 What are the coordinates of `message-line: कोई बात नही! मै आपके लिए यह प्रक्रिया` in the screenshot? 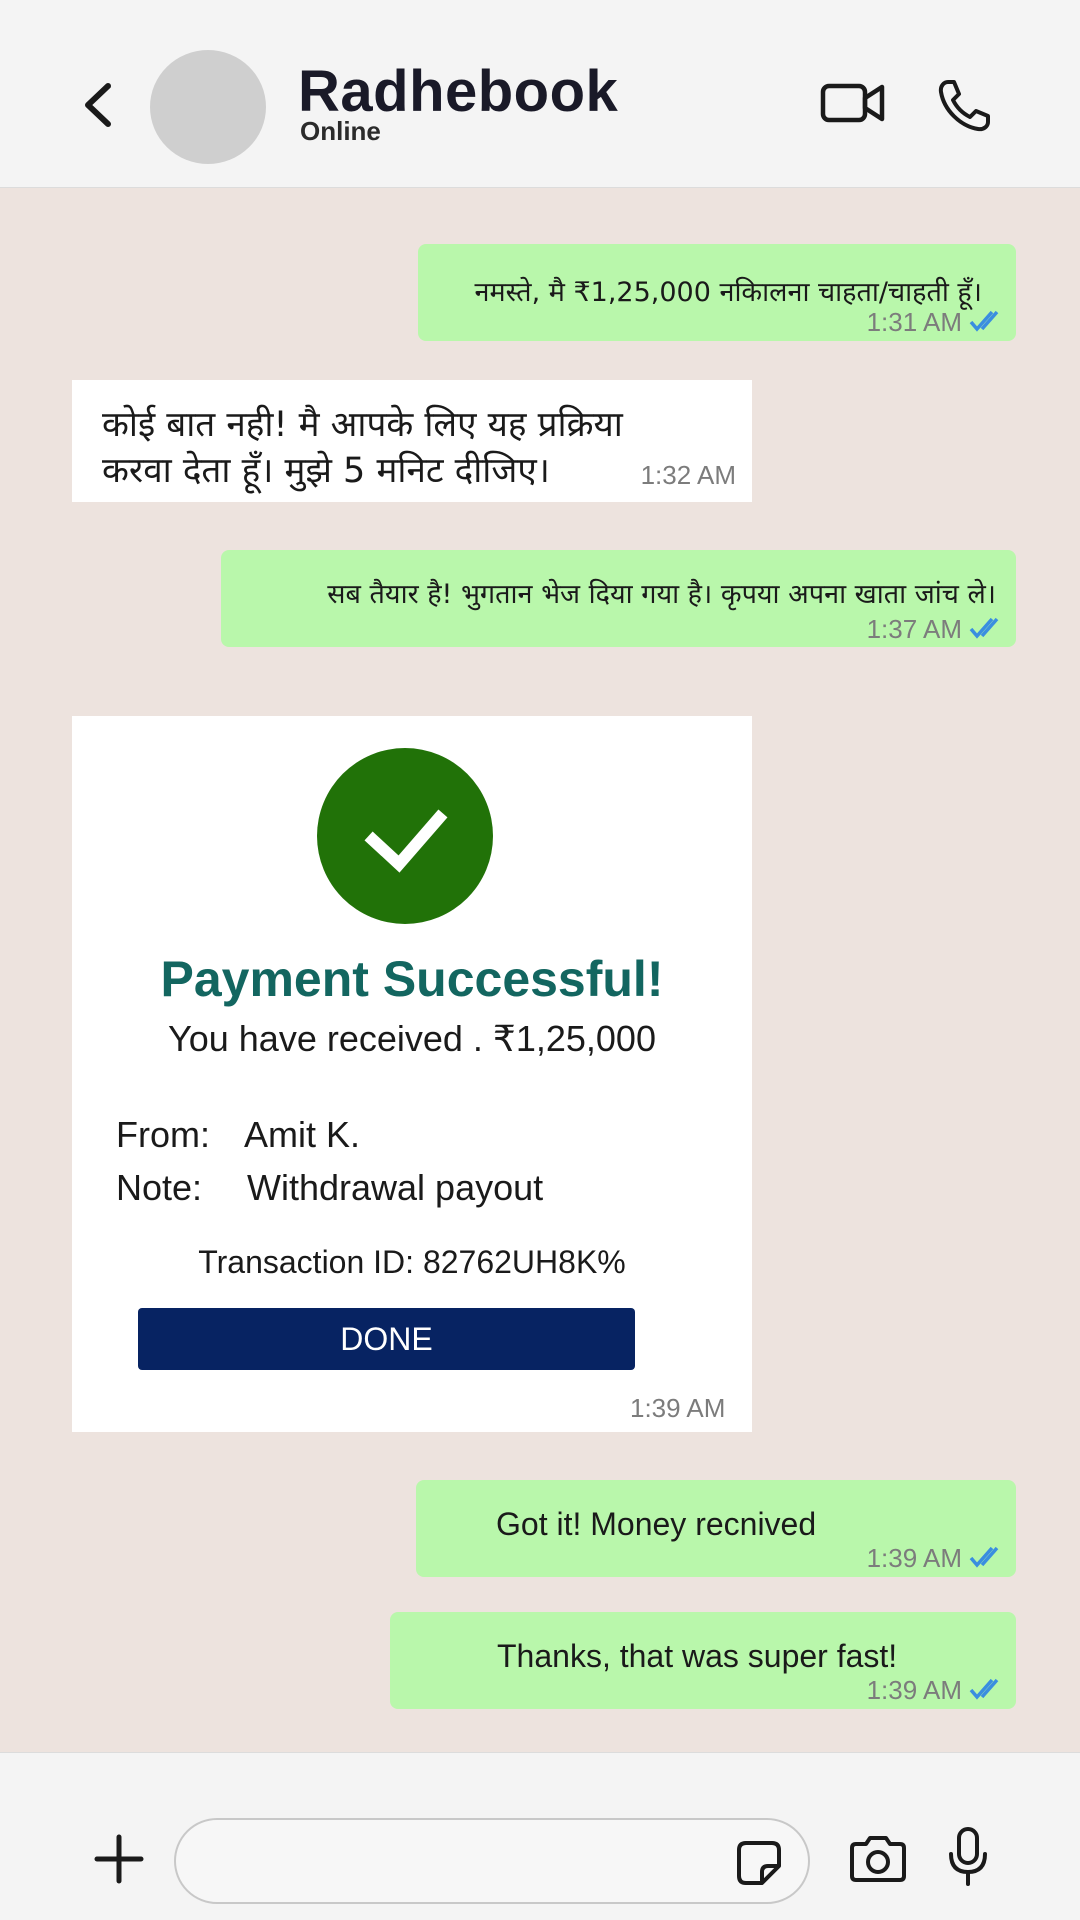 It's located at (362, 425).